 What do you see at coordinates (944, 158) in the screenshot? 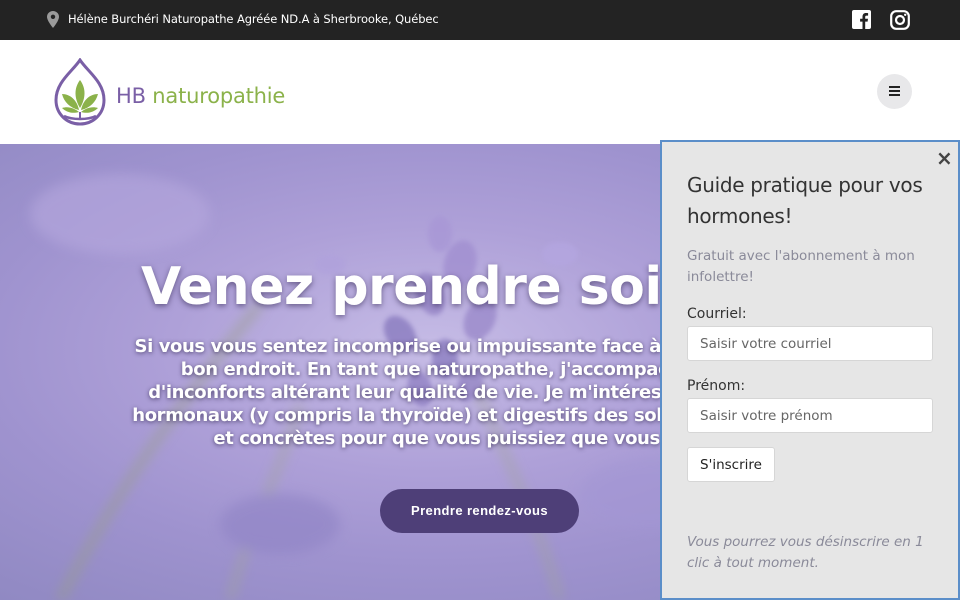
I see `close-icon: ×` at bounding box center [944, 158].